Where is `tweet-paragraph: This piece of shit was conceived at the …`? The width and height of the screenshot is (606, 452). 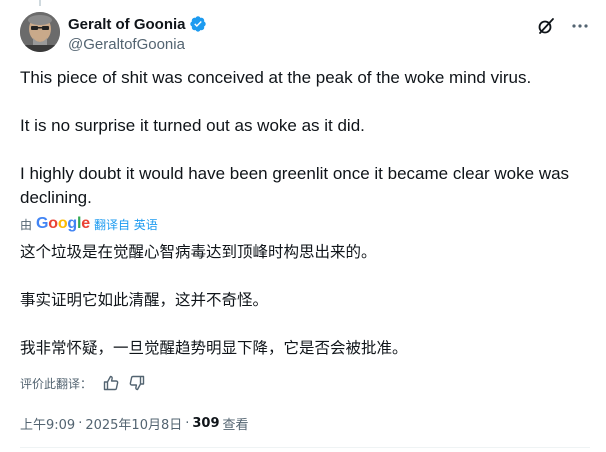
tweet-paragraph: This piece of shit was conceived at the … is located at coordinates (276, 77).